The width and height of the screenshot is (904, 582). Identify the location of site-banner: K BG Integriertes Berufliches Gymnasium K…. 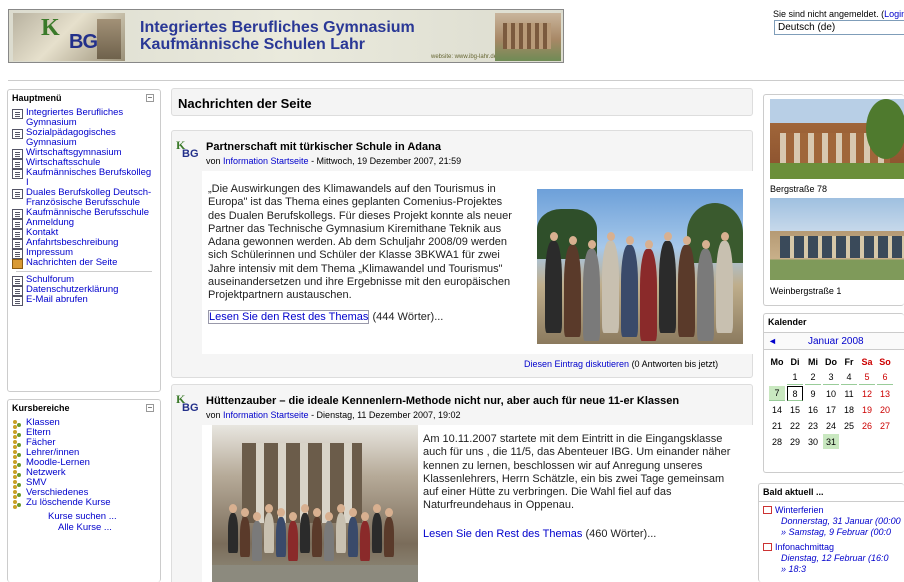
(286, 36).